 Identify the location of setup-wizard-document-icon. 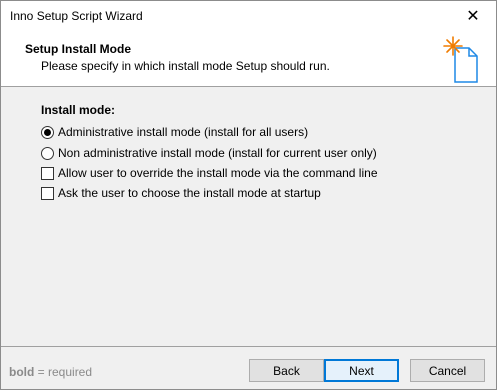
(460, 59).